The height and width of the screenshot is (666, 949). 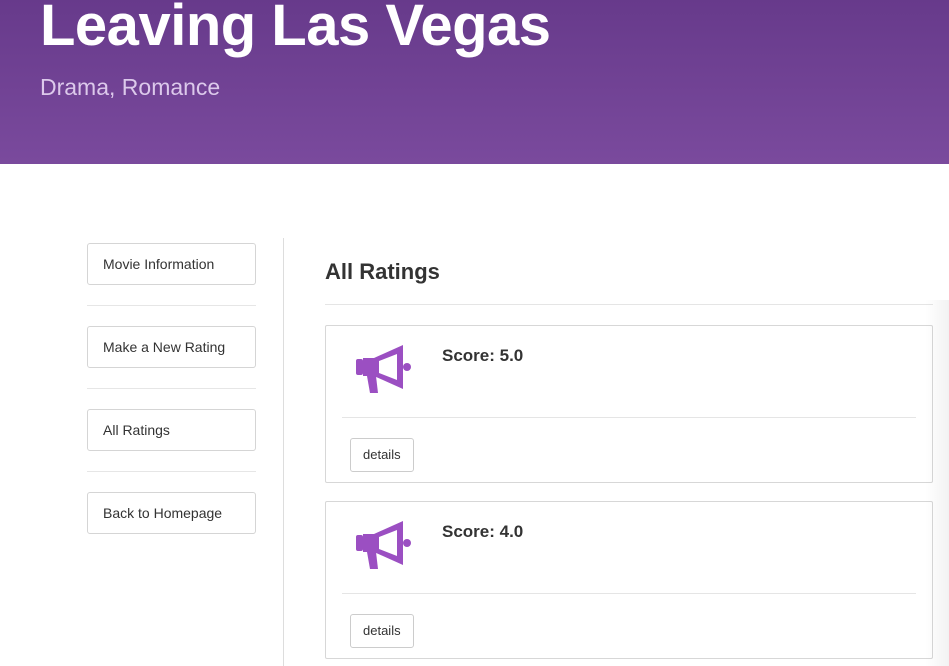 What do you see at coordinates (171, 264) in the screenshot?
I see `sidebar-item-movie-information: Movie Information` at bounding box center [171, 264].